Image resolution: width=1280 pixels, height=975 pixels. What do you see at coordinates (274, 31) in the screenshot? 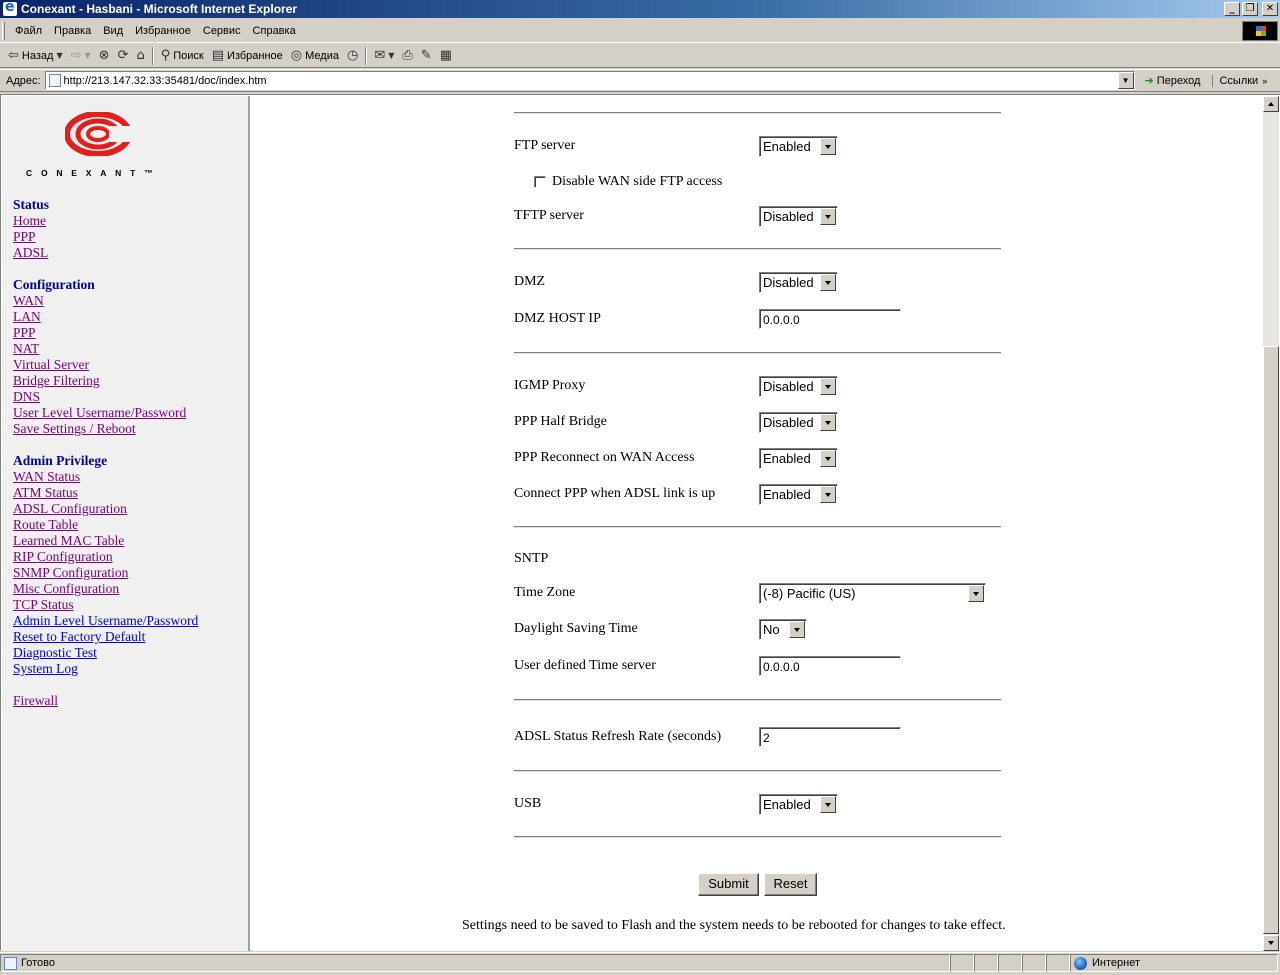
I see `menu-help: Справка` at bounding box center [274, 31].